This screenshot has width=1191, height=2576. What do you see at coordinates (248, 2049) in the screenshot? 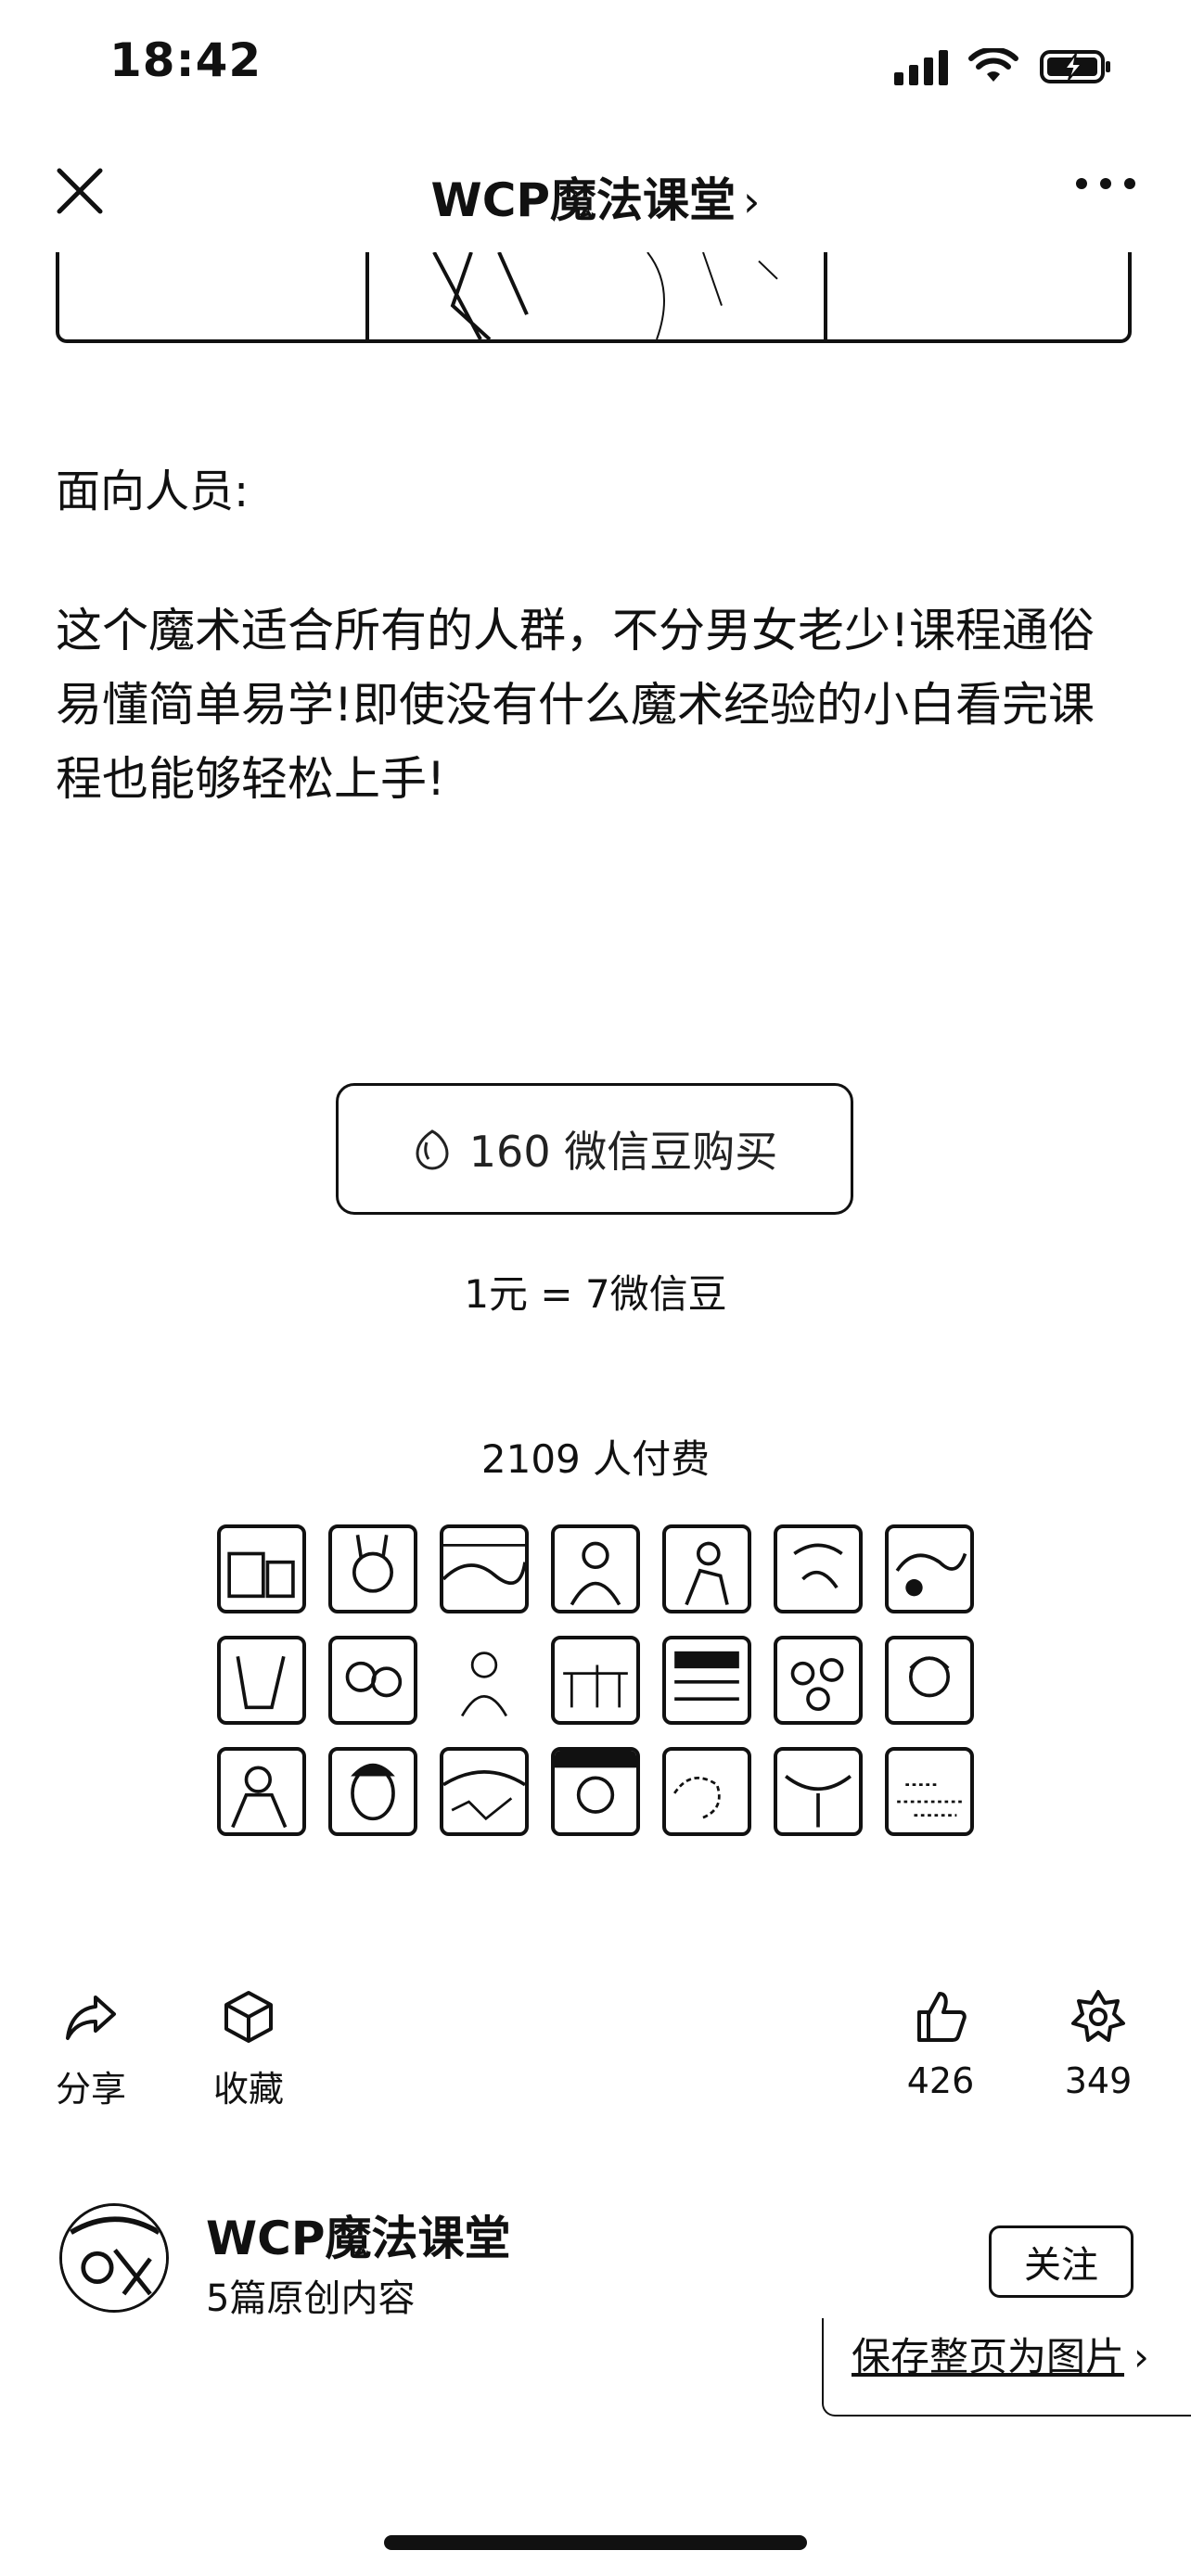
I see `favorite-button: 收藏` at bounding box center [248, 2049].